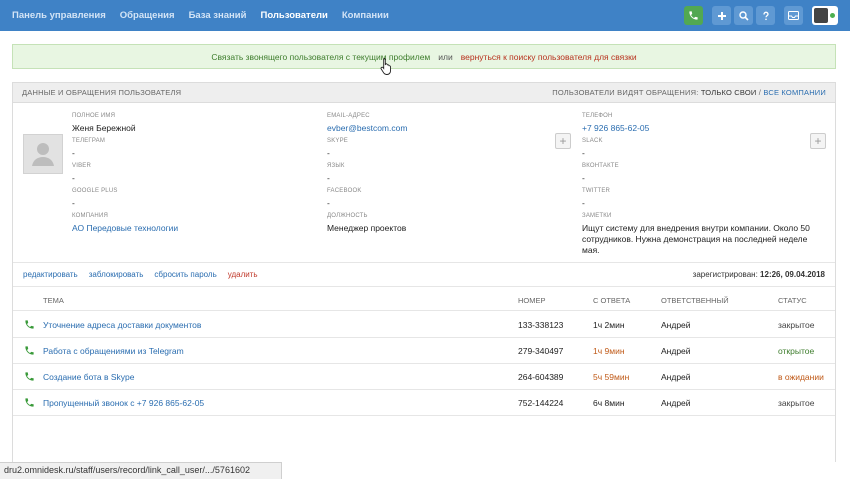 The image size is (850, 479). Describe the element at coordinates (338, 148) in the screenshot. I see `field-skype: Skype -` at that location.